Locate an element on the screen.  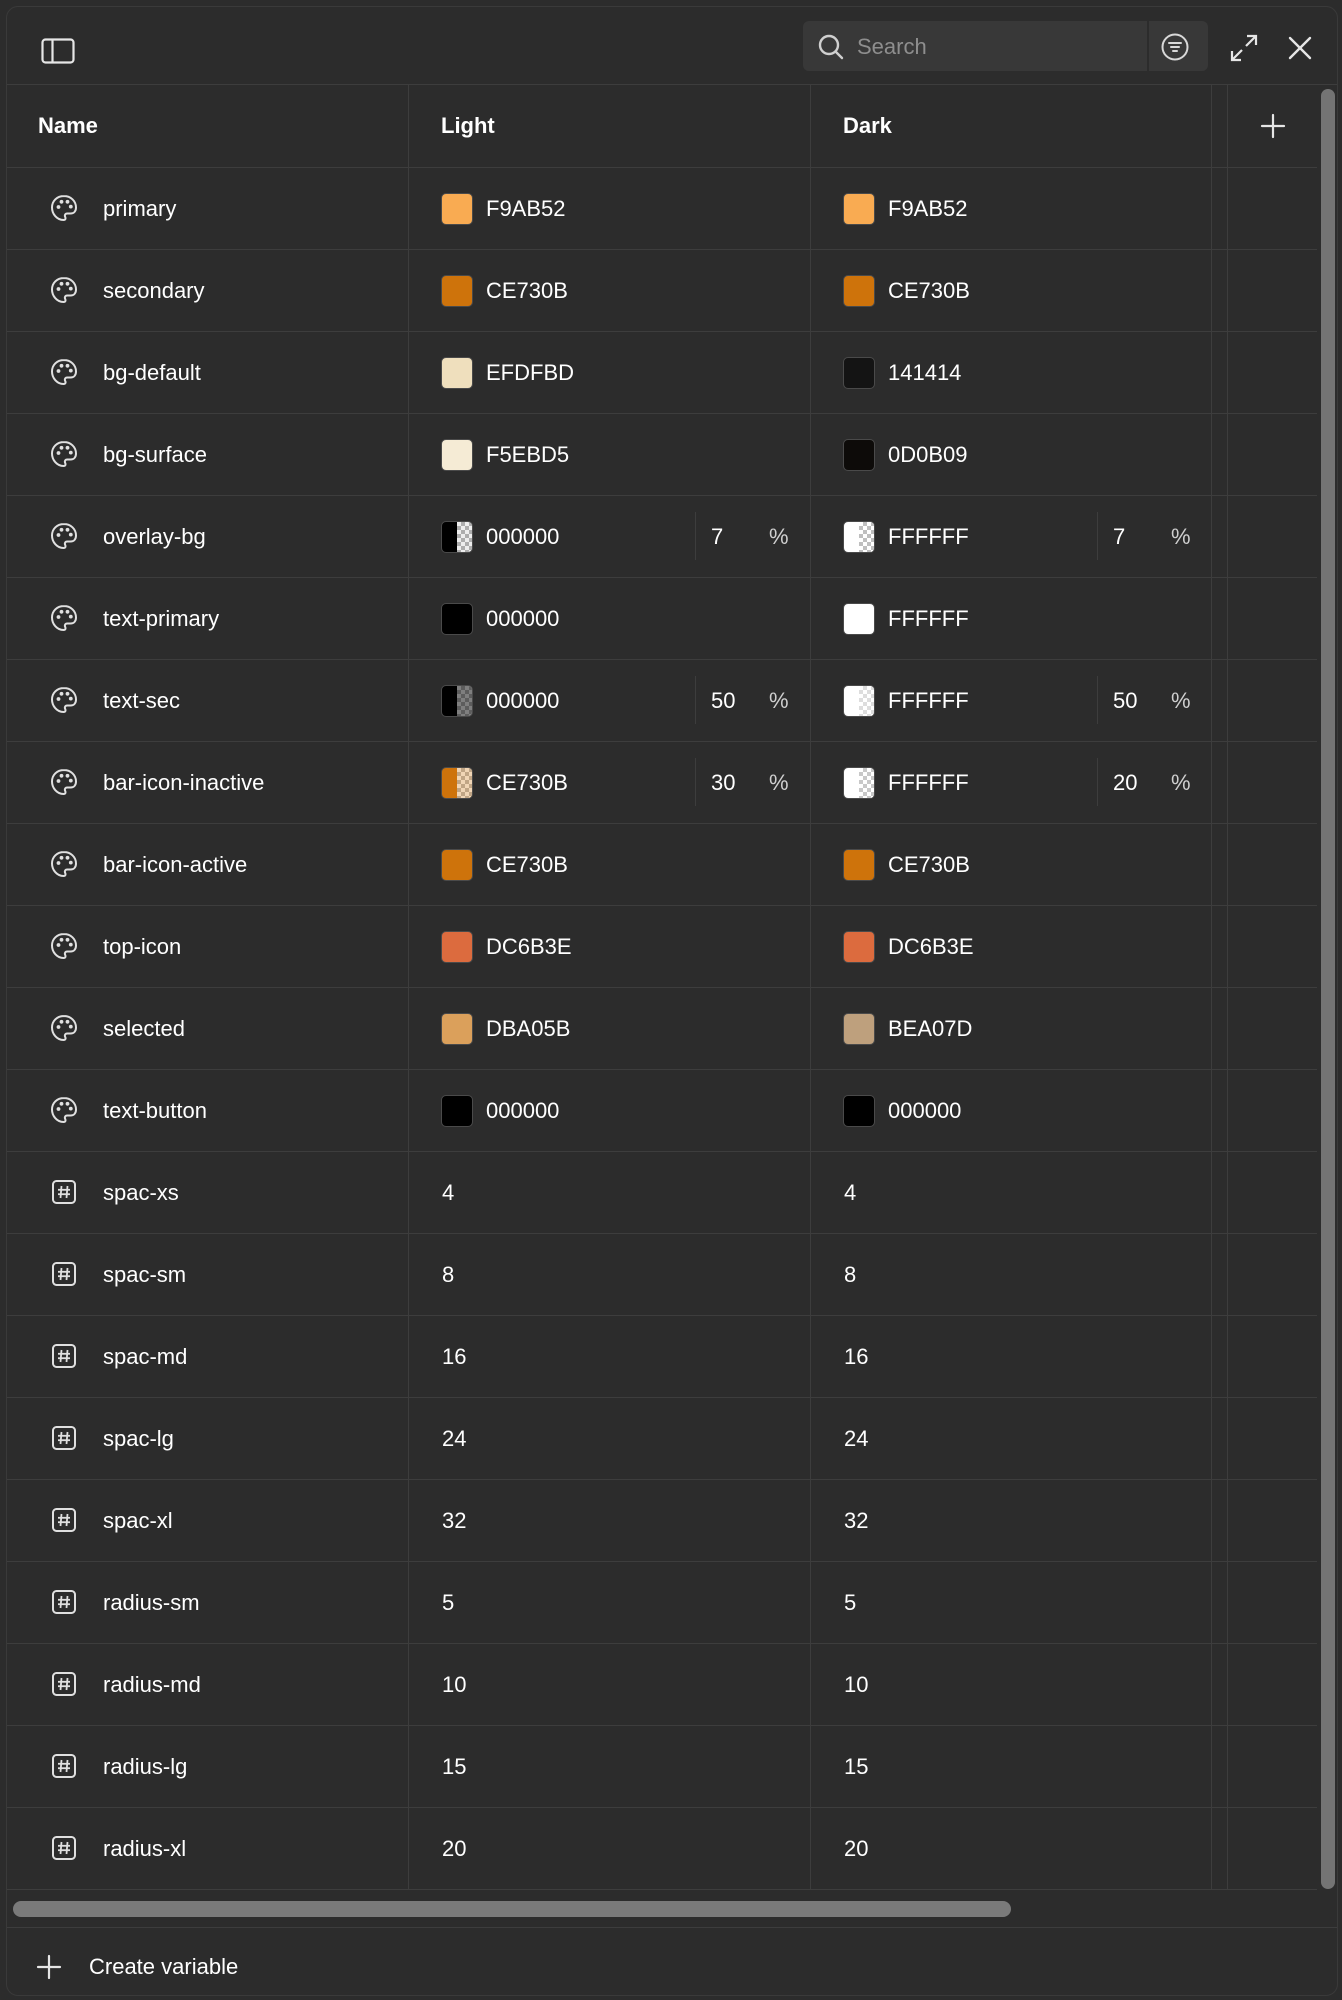
variable-name-cell: text-sec is located at coordinates (208, 700).